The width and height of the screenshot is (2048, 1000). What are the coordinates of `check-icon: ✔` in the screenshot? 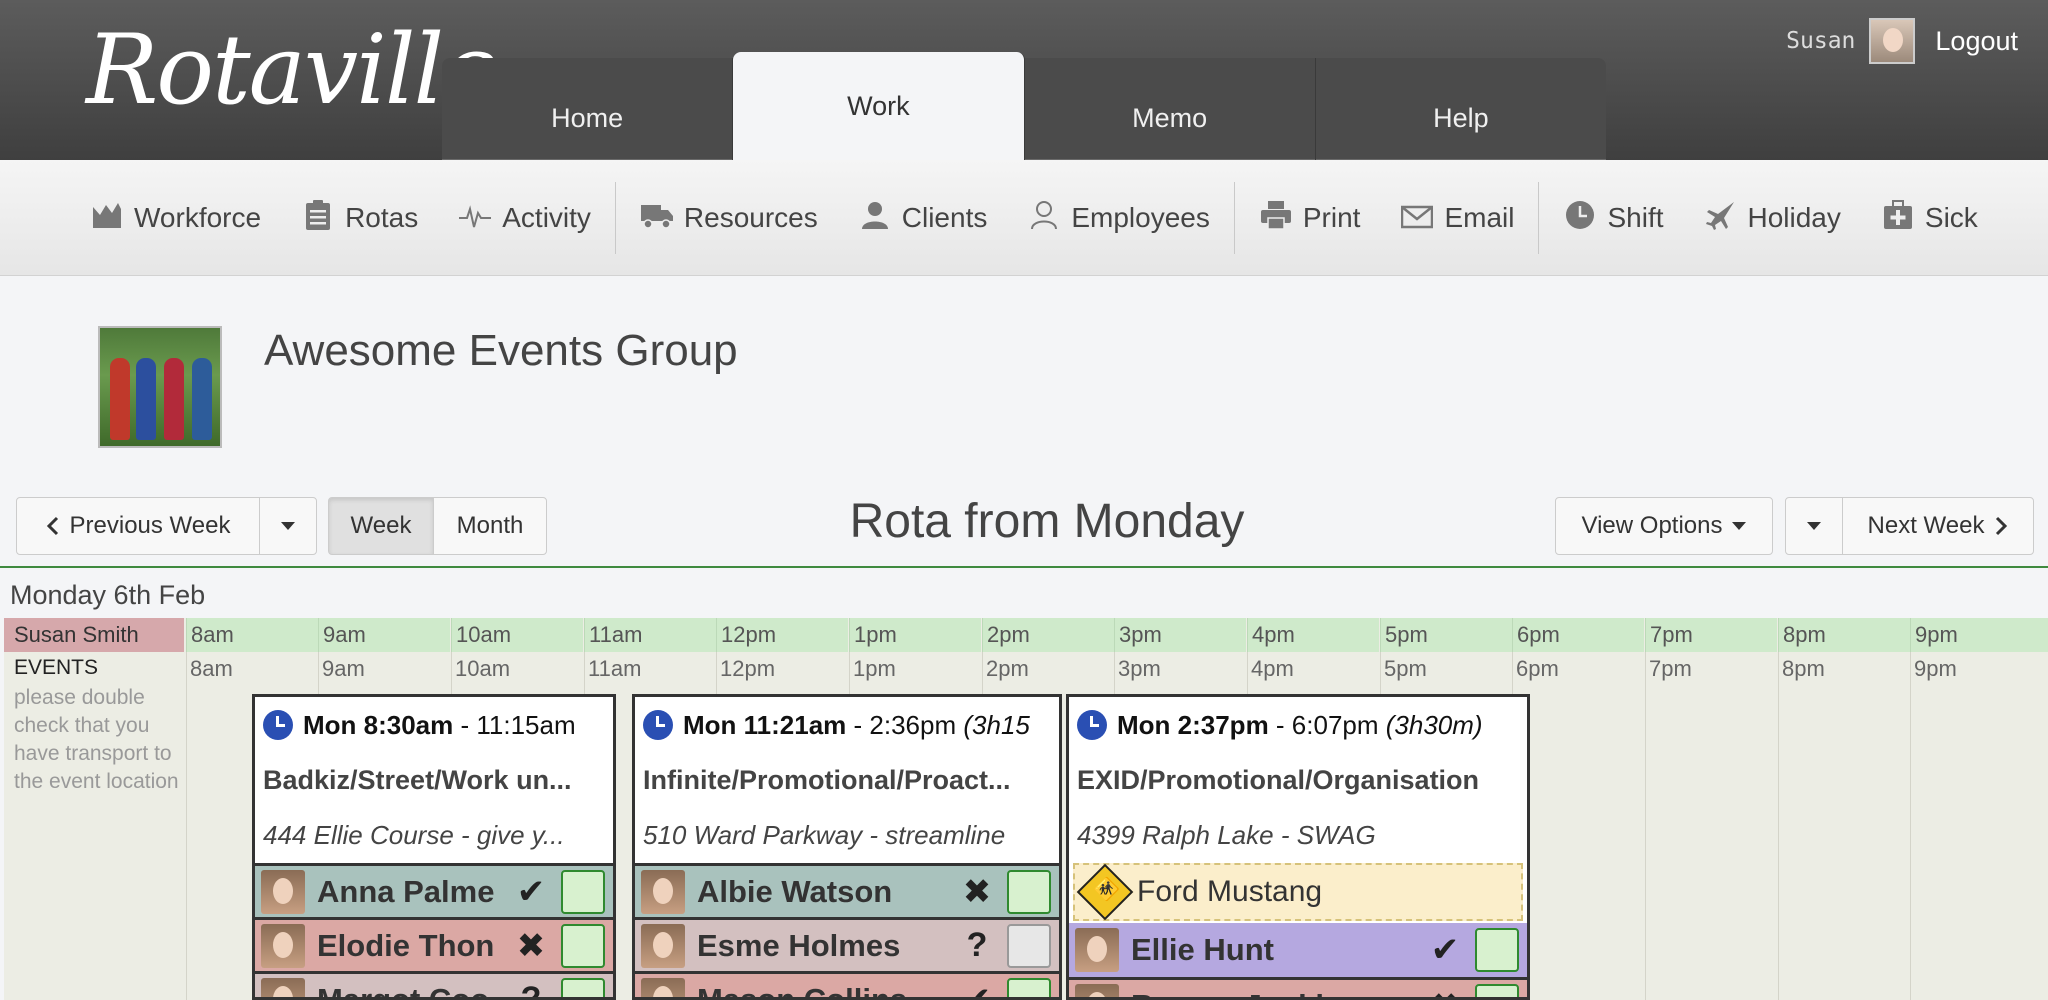 It's located at (1445, 950).